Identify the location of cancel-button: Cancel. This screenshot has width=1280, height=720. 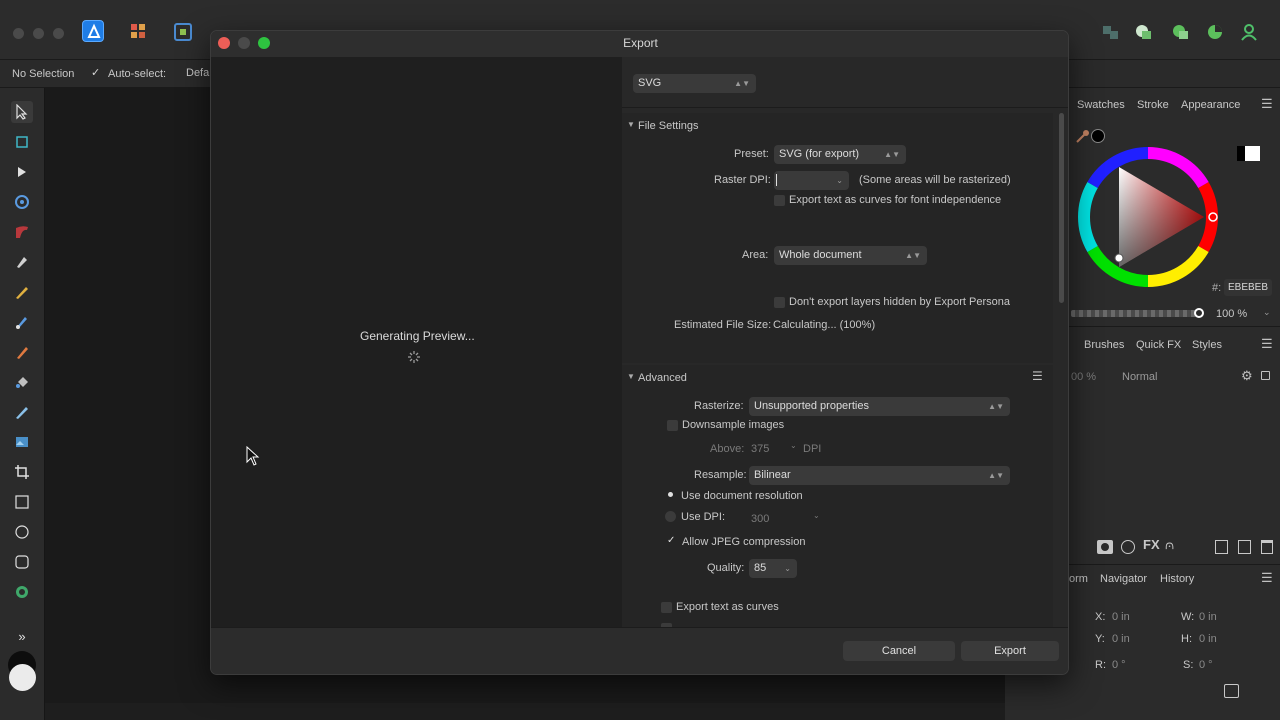
(899, 651).